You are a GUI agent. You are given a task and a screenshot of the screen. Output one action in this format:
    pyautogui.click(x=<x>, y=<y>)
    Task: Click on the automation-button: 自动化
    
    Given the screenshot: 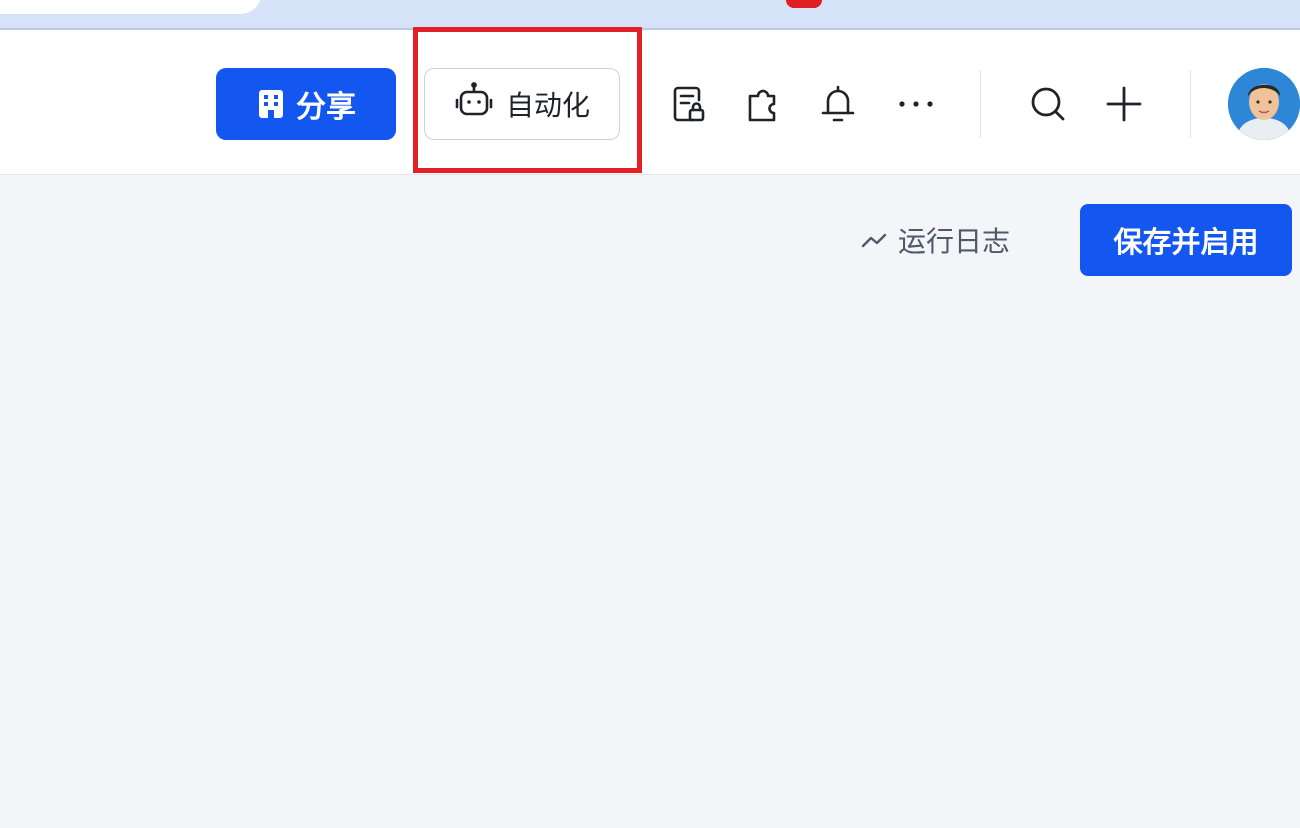 What is the action you would take?
    pyautogui.click(x=522, y=104)
    